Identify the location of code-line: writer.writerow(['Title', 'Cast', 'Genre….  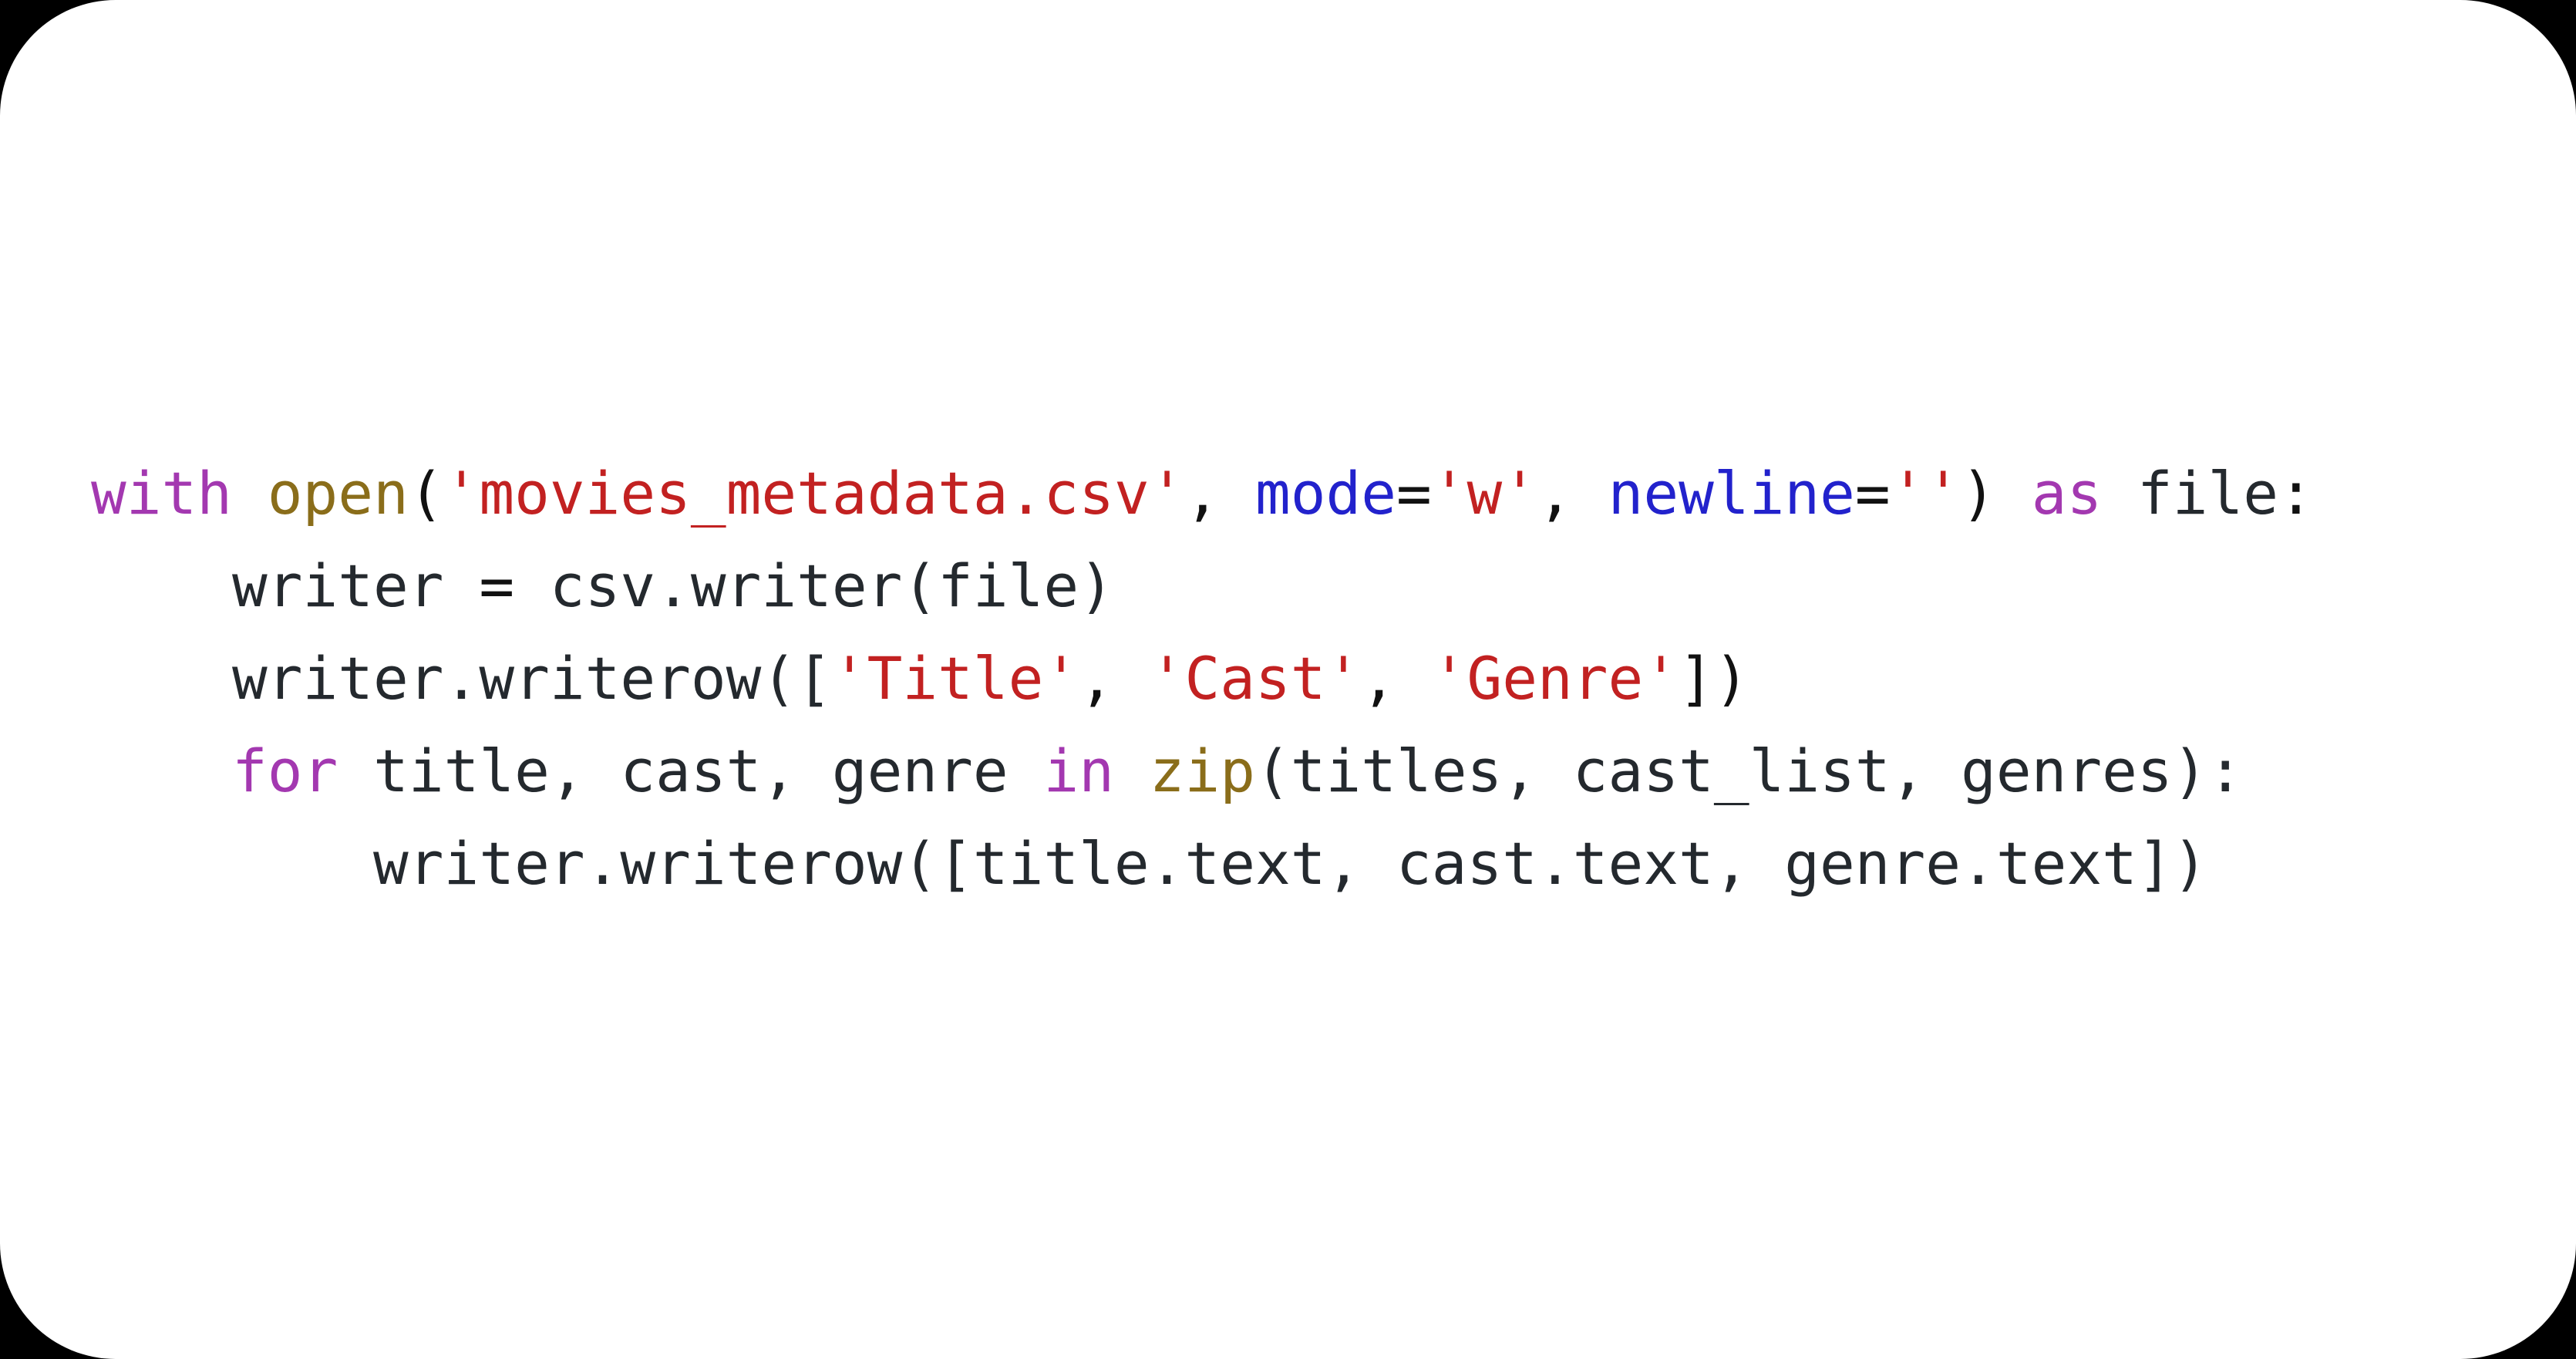
(1202, 678).